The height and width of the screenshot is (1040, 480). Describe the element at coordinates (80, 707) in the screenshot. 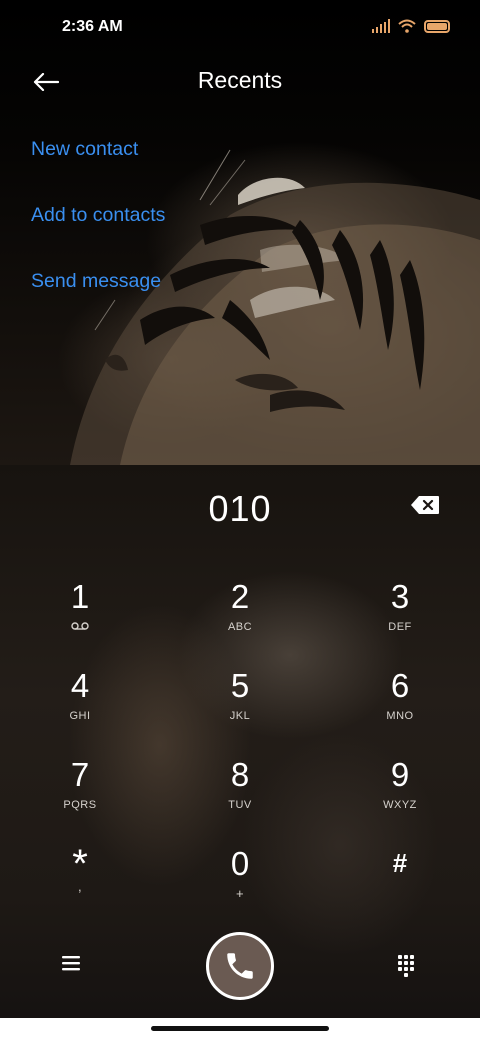

I see `key-4: 4 GHI` at that location.